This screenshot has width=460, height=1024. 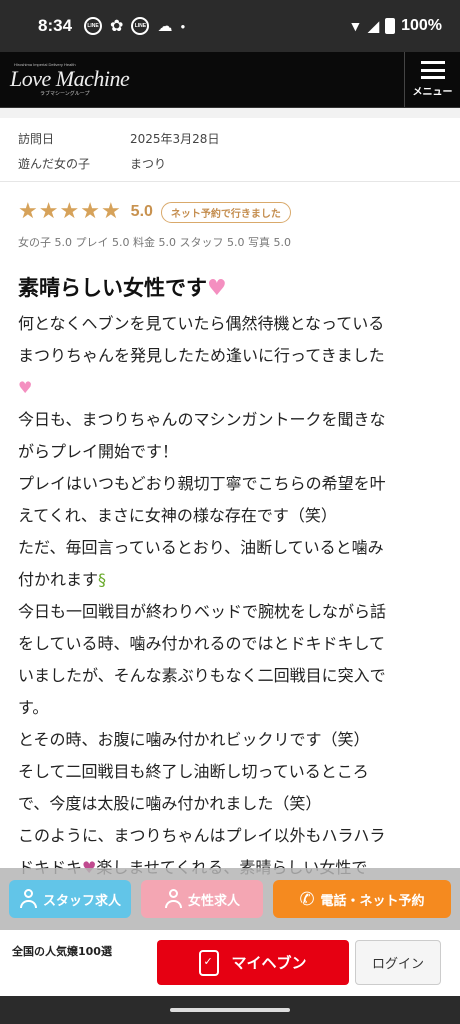 What do you see at coordinates (202, 611) in the screenshot?
I see `review-line: 今日も一回戦目が終わりベッドで腕枕をしながら話` at bounding box center [202, 611].